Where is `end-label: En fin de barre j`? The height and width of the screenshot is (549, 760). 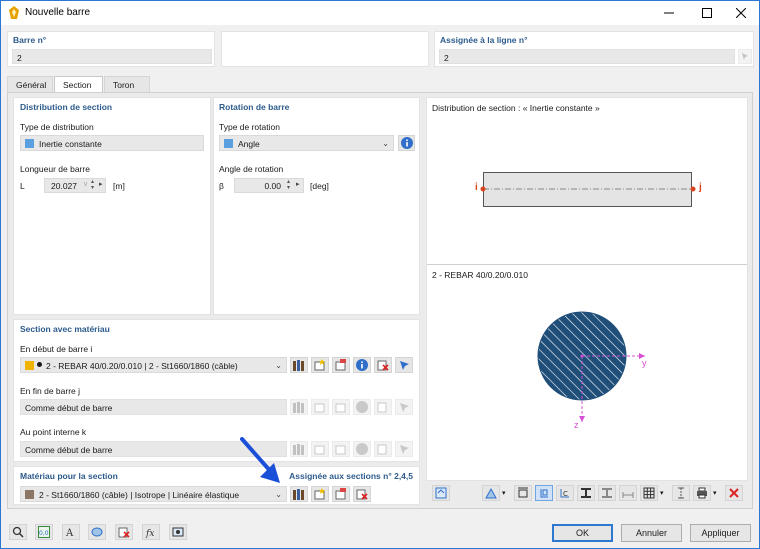
end-label: En fin de barre j is located at coordinates (50, 391).